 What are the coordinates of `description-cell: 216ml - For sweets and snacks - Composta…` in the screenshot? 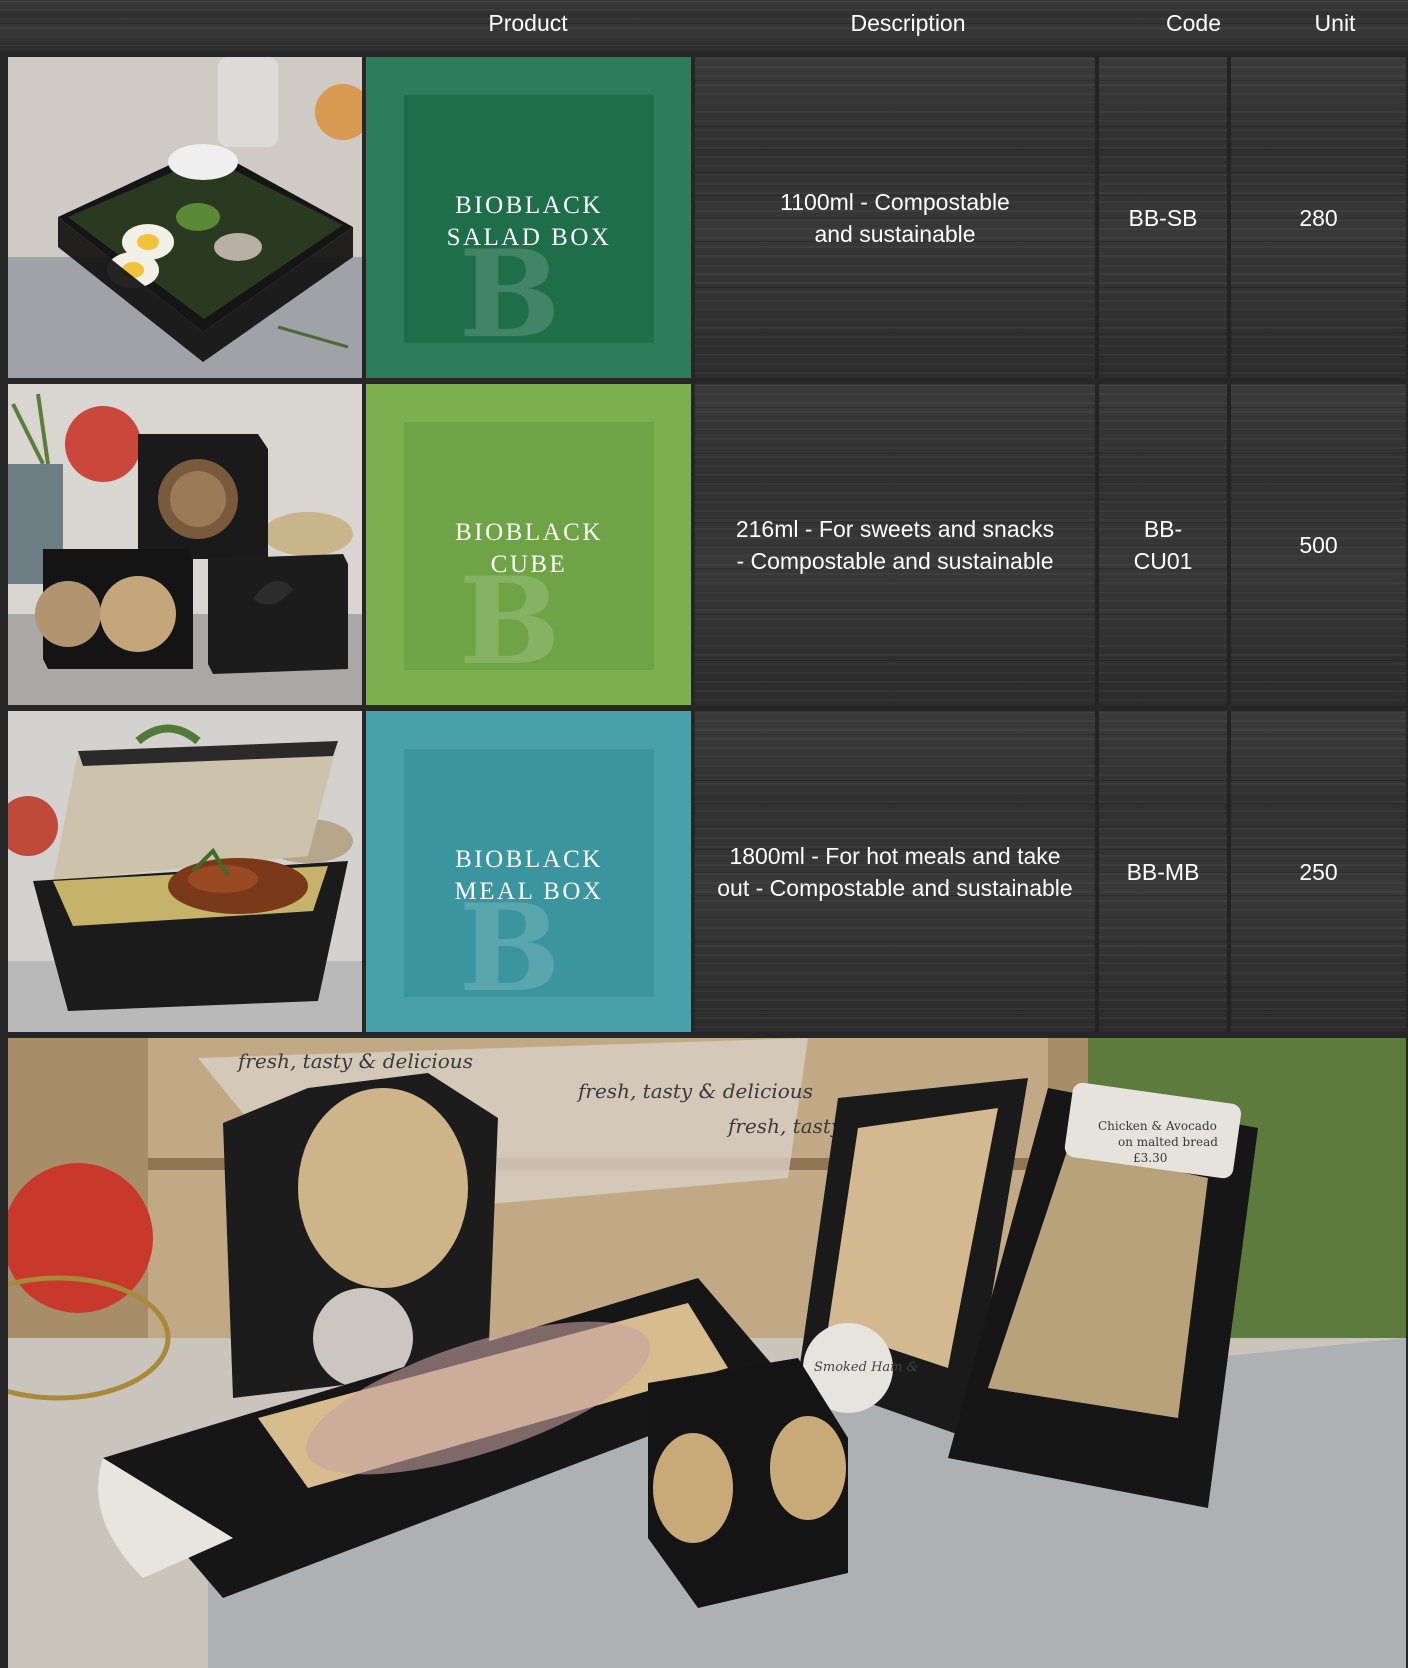 It's located at (895, 544).